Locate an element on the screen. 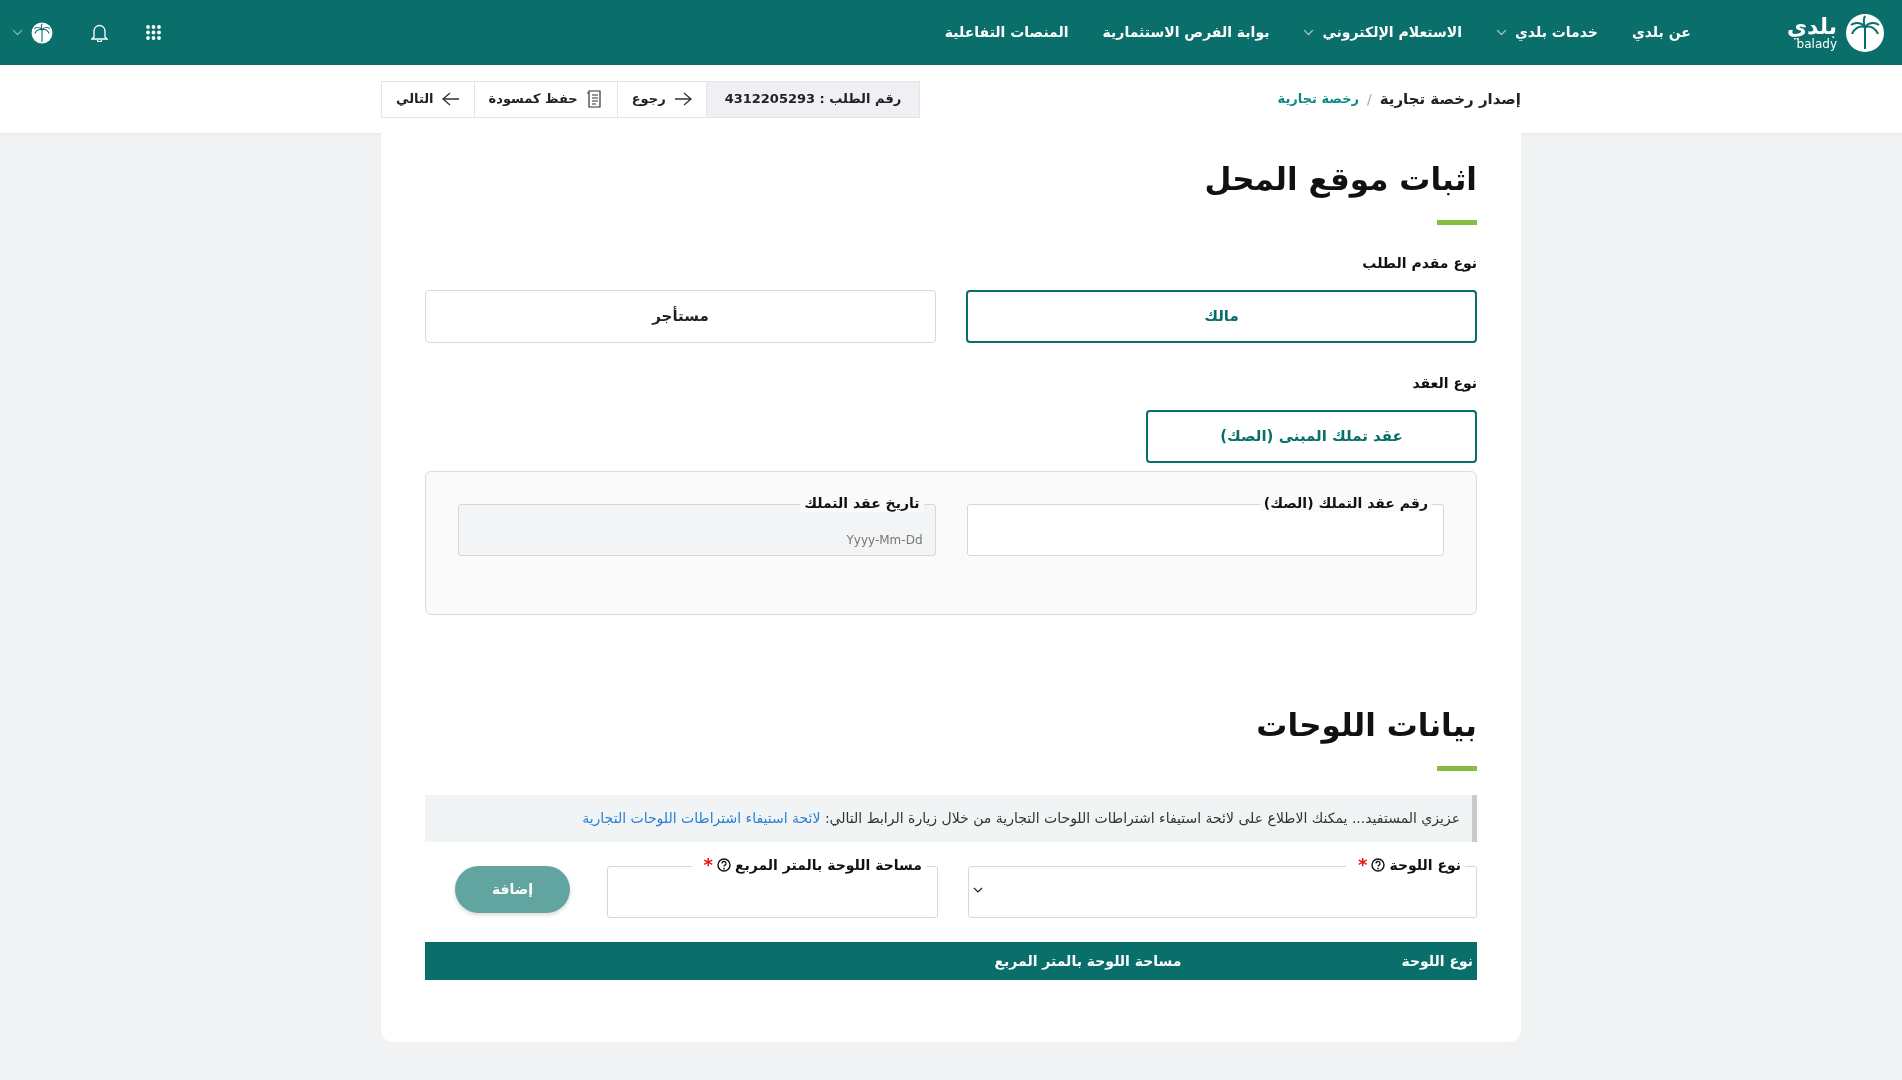  option-button: عقد تملك المبنى (الصك) is located at coordinates (1311, 437).